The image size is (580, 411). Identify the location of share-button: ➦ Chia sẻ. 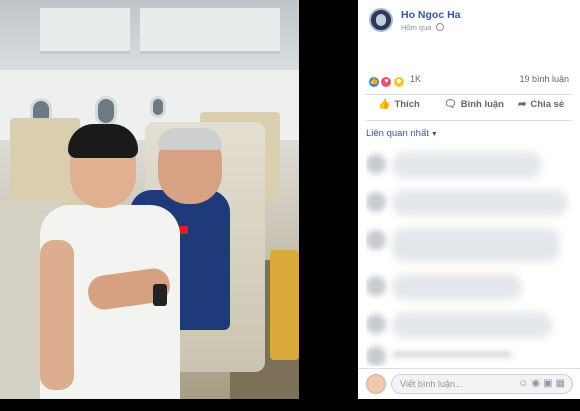
(541, 104).